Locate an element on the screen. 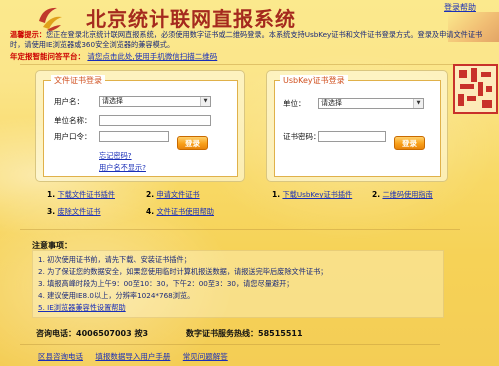 The image size is (499, 366). header-divider is located at coordinates (240, 64).